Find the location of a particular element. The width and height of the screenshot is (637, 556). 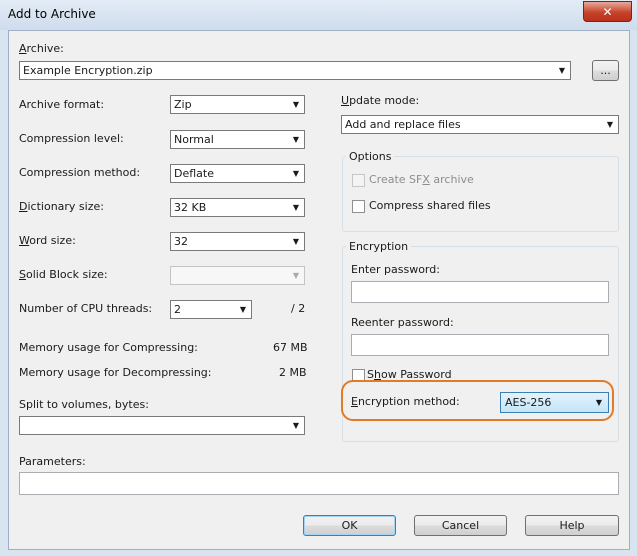

reenter-password-field is located at coordinates (480, 345).